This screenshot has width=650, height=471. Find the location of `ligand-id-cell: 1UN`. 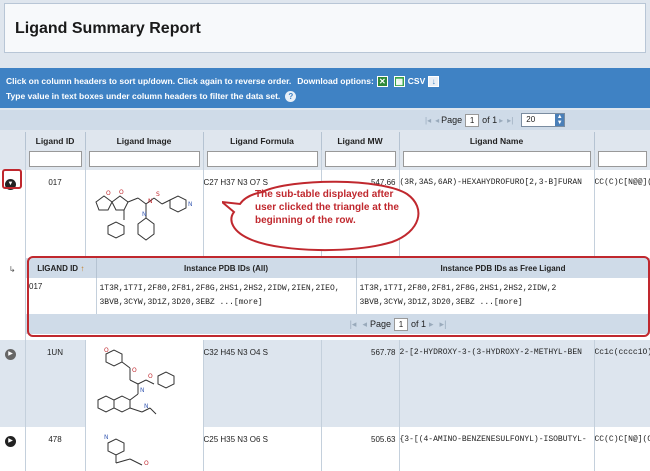

ligand-id-cell: 1UN is located at coordinates (55, 383).